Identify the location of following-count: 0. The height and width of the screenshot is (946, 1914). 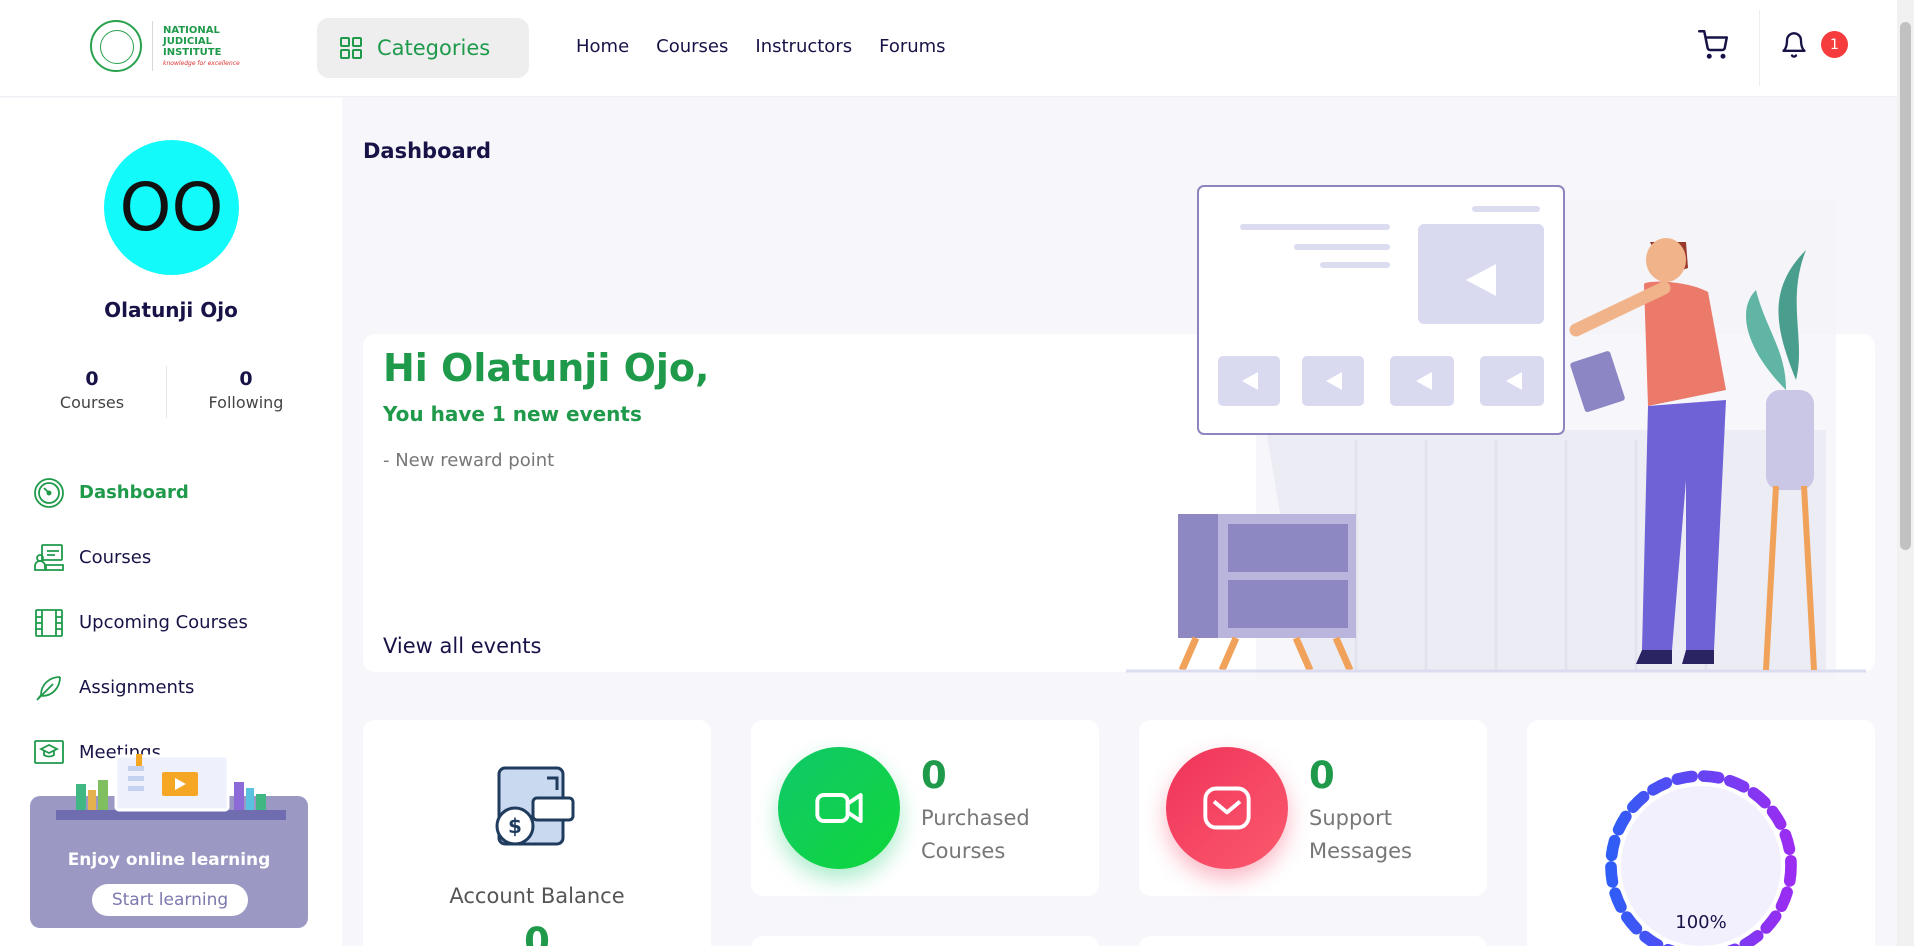
(246, 379).